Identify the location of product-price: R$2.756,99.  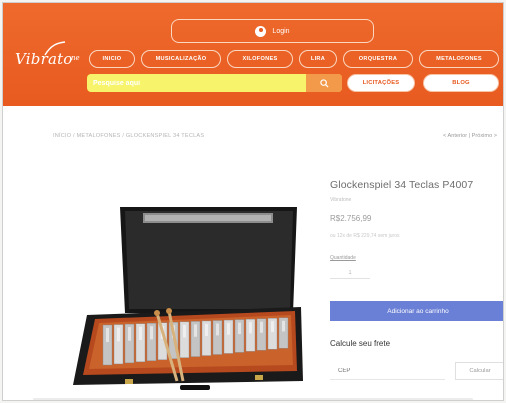
(351, 218).